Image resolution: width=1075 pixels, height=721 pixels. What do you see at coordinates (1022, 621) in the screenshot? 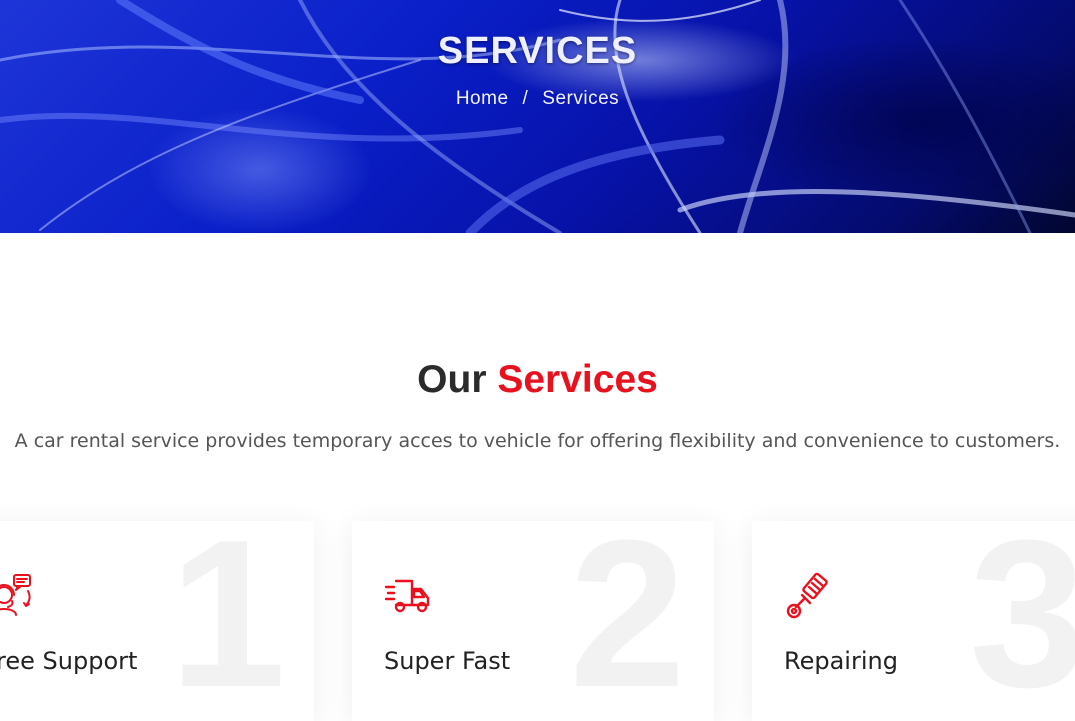
I see `service-card-number: 3` at bounding box center [1022, 621].